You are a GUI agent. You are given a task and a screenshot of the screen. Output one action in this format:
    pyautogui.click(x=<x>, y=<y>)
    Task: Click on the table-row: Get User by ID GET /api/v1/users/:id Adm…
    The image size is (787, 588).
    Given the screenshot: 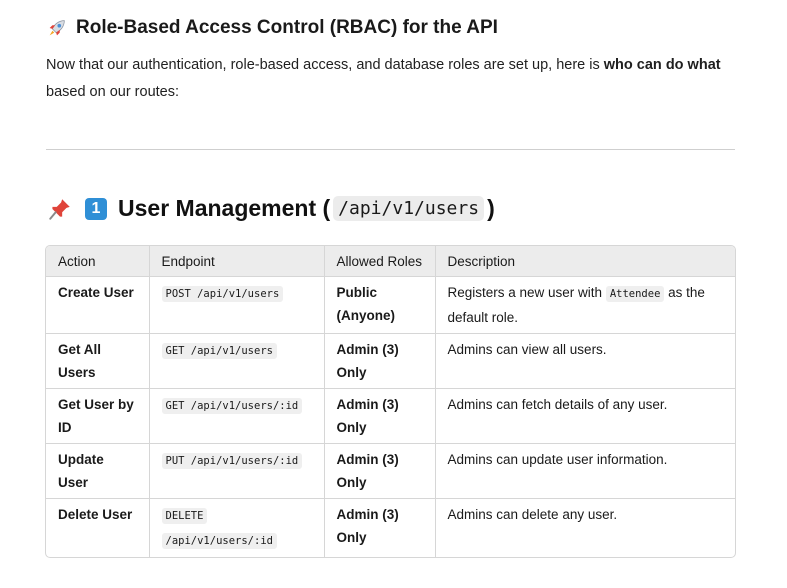 What is the action you would take?
    pyautogui.click(x=390, y=416)
    